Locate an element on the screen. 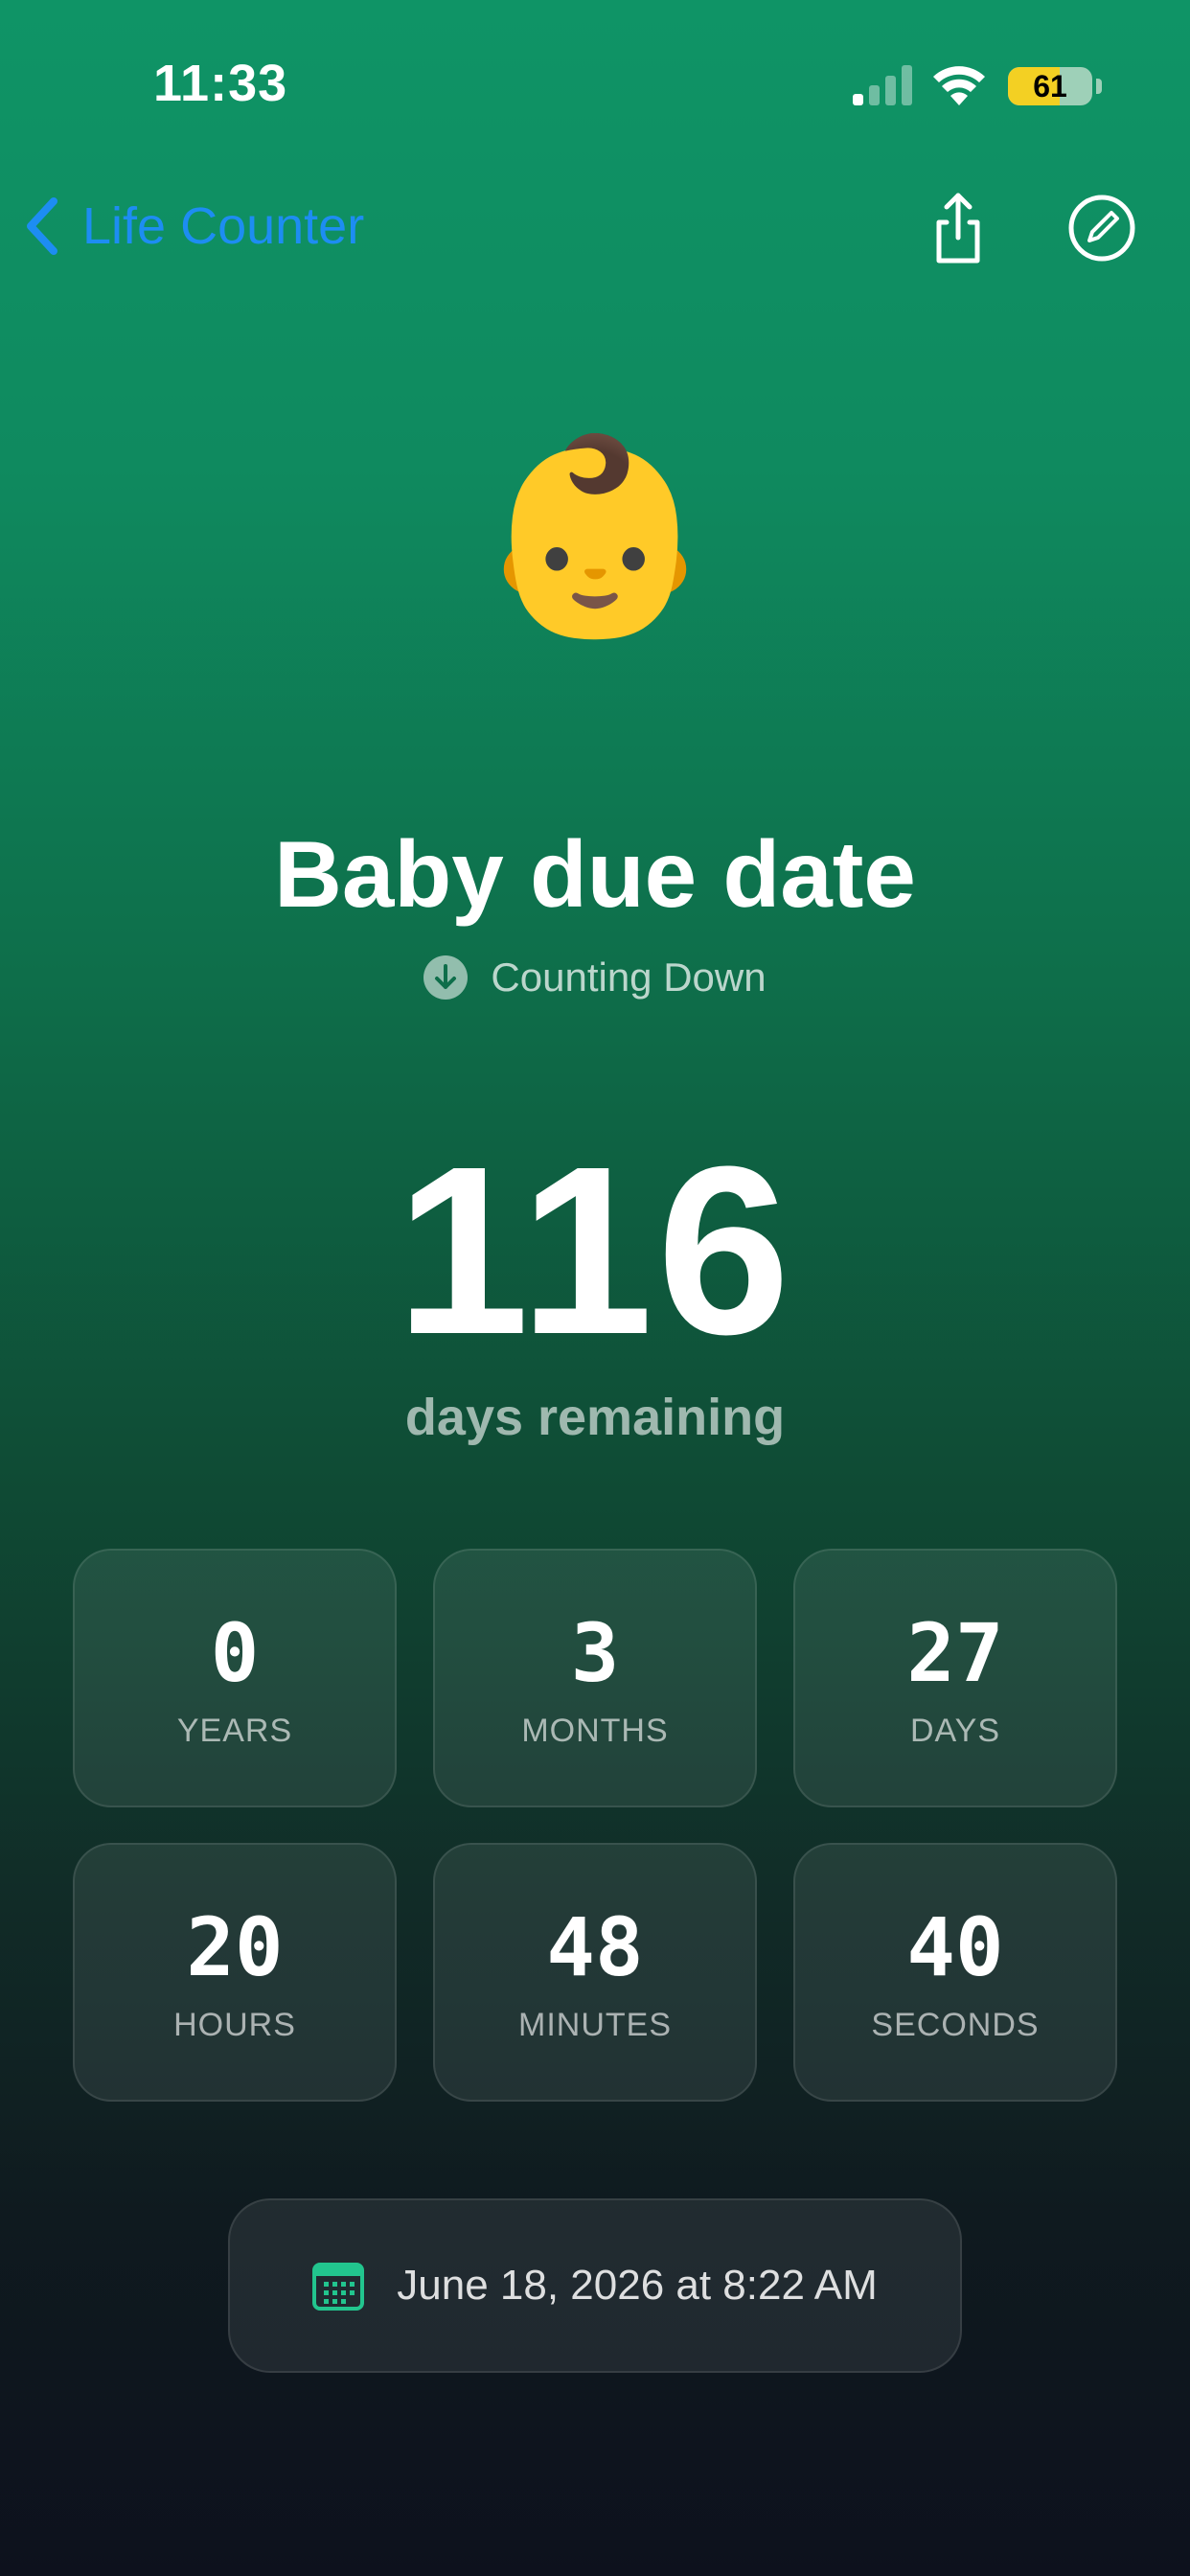 The image size is (1190, 2576). target-date-text: June 18, 2026 at 8:22 AM is located at coordinates (637, 2285).